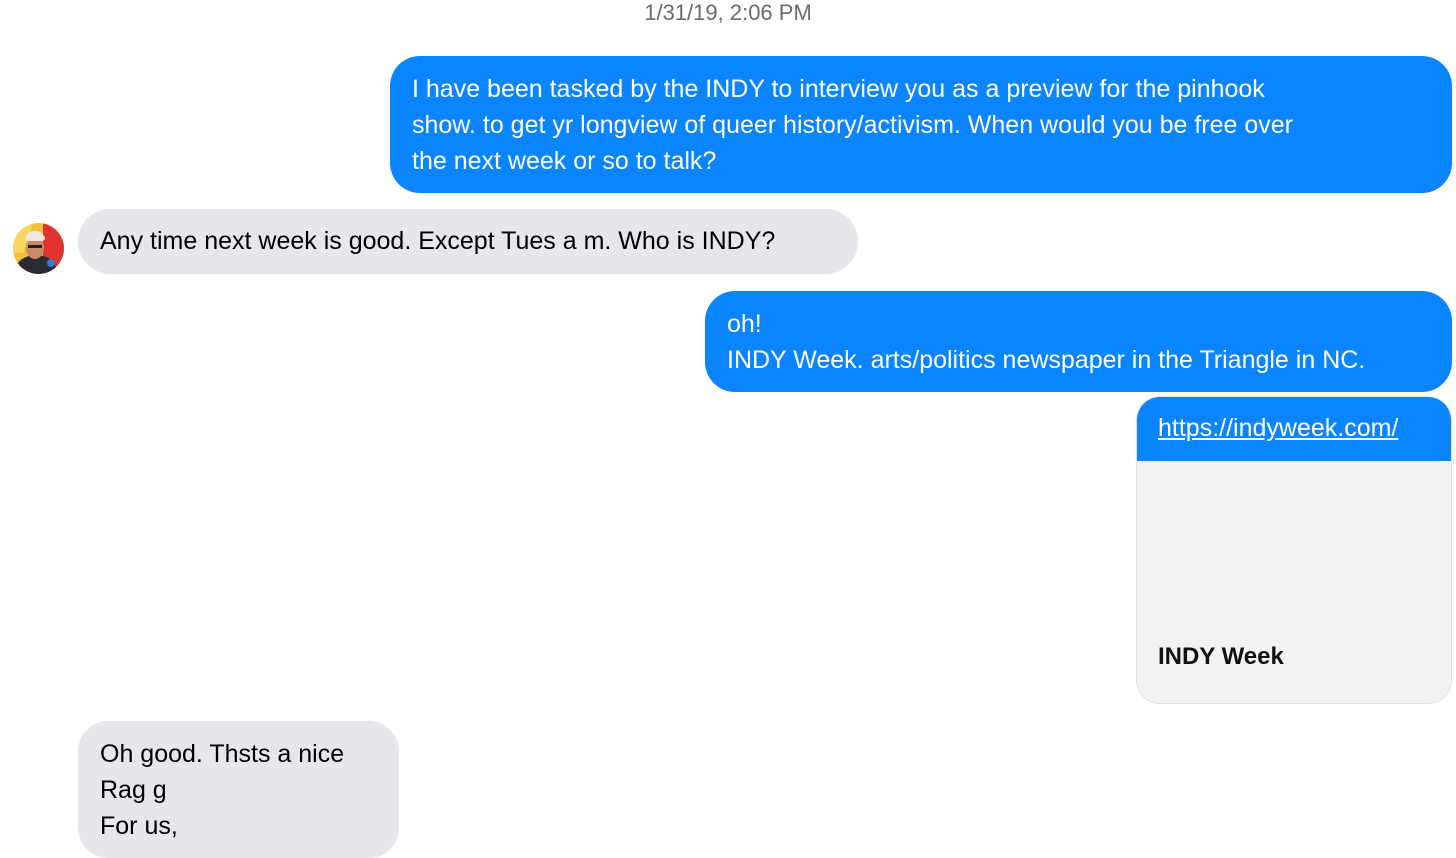 This screenshot has height=858, width=1456. I want to click on link-preview-title: INDY Week, so click(1221, 656).